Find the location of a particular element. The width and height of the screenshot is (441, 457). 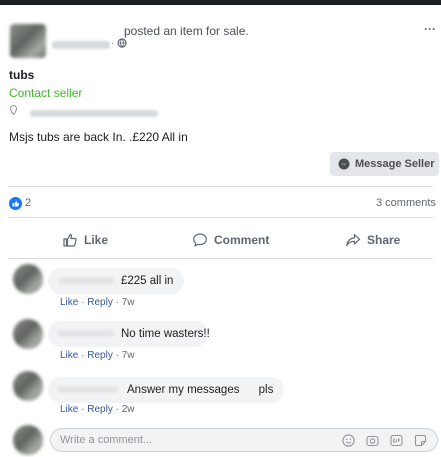

sticker-icon is located at coordinates (420, 440).